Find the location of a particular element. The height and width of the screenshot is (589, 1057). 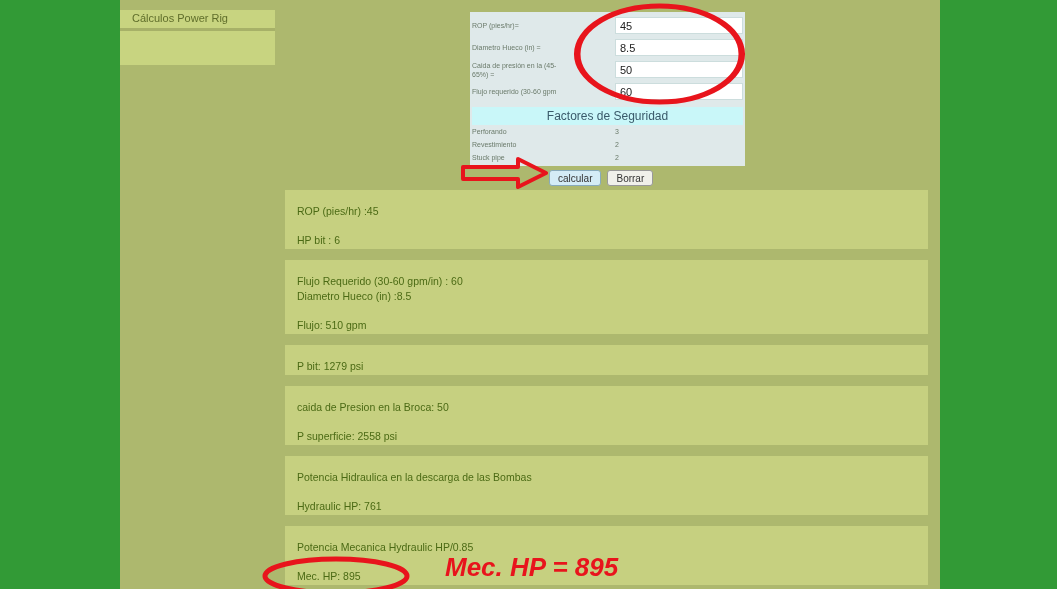

result-text: P superficie: 2558 psi is located at coordinates (347, 436).